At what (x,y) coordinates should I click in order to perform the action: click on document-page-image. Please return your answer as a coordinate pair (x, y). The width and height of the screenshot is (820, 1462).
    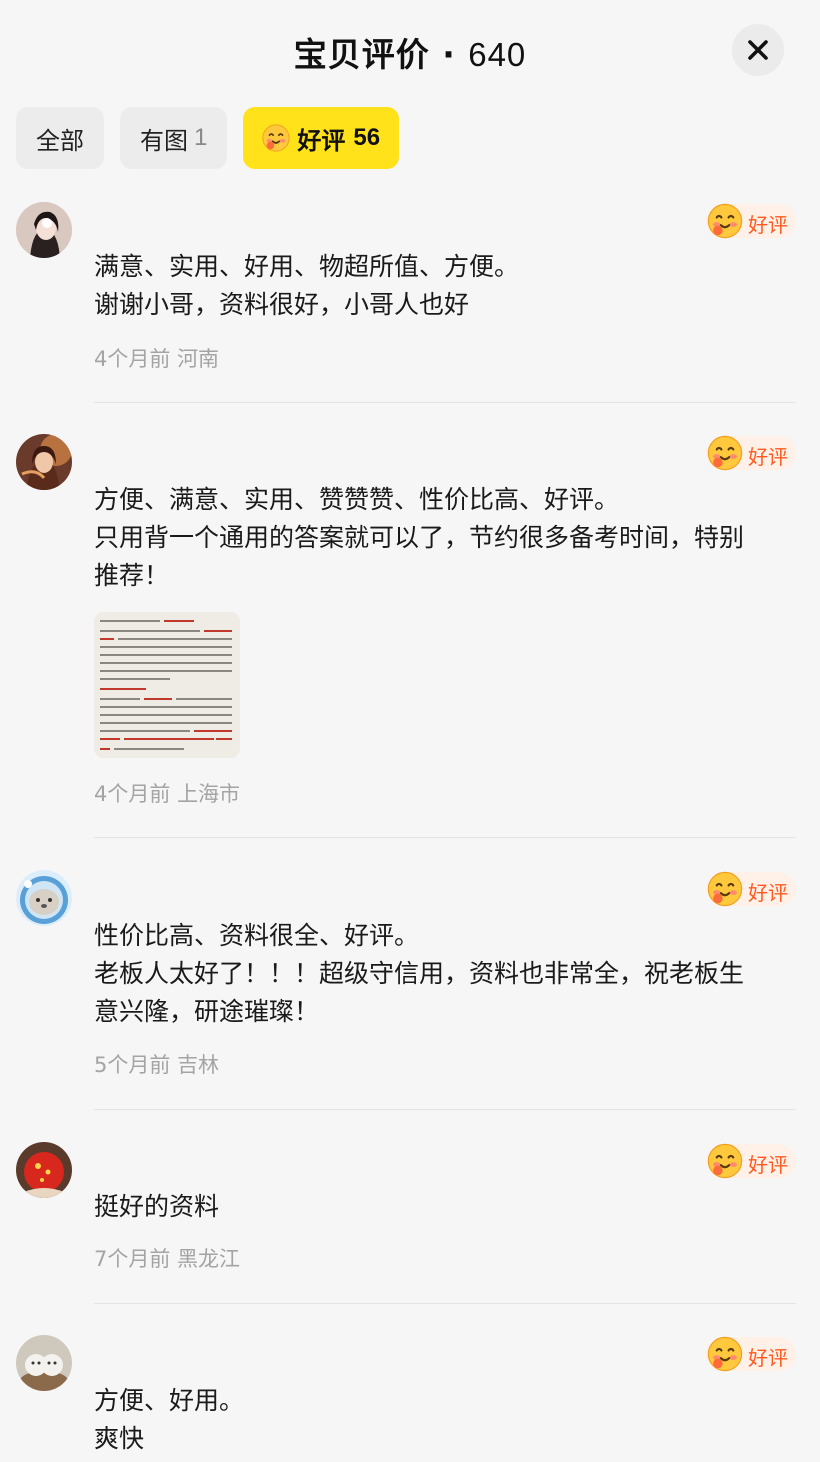
    Looking at the image, I should click on (167, 685).